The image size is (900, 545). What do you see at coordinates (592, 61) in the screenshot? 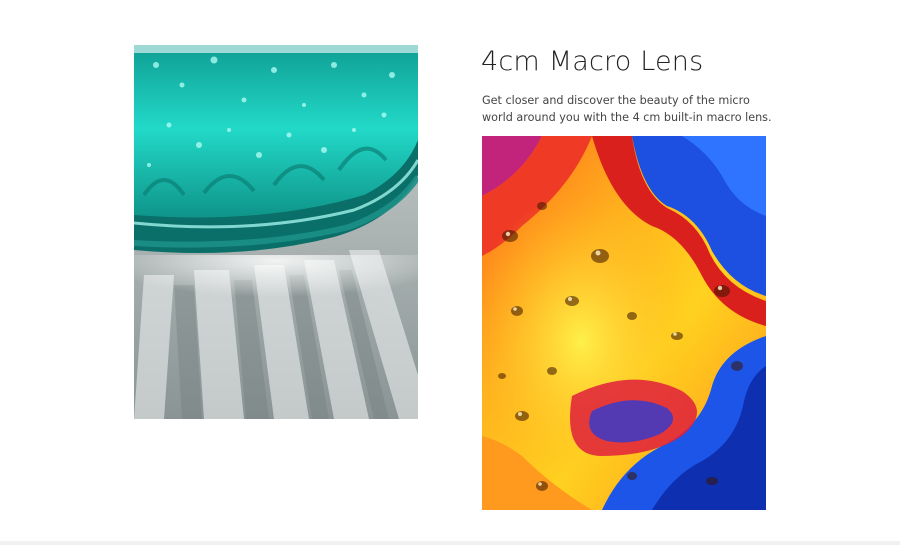
I see `feature-title: 4cm Macro Lens` at bounding box center [592, 61].